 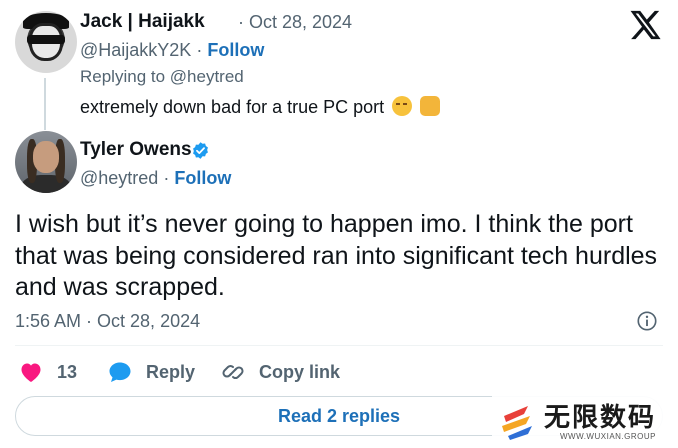 I want to click on avatar-glasses, so click(x=46, y=39).